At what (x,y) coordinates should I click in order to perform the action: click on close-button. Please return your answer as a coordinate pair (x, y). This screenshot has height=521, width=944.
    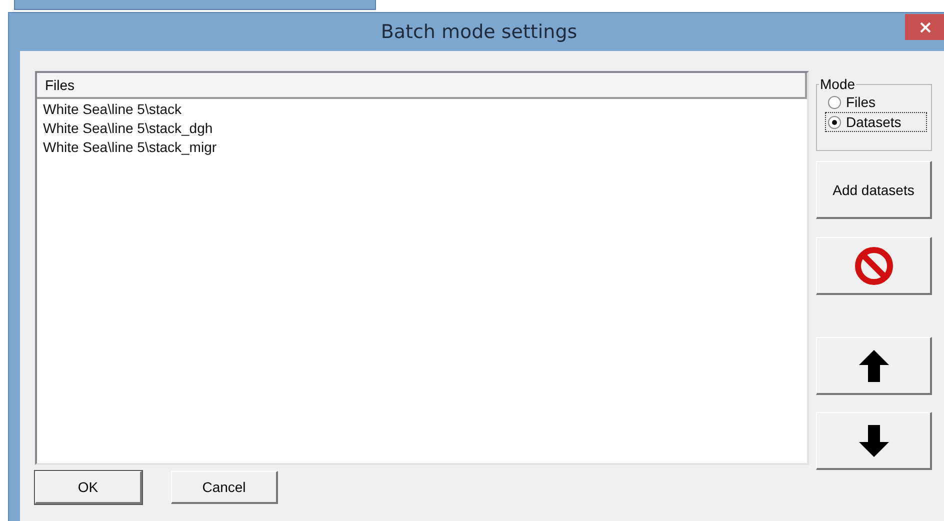
    Looking at the image, I should click on (924, 27).